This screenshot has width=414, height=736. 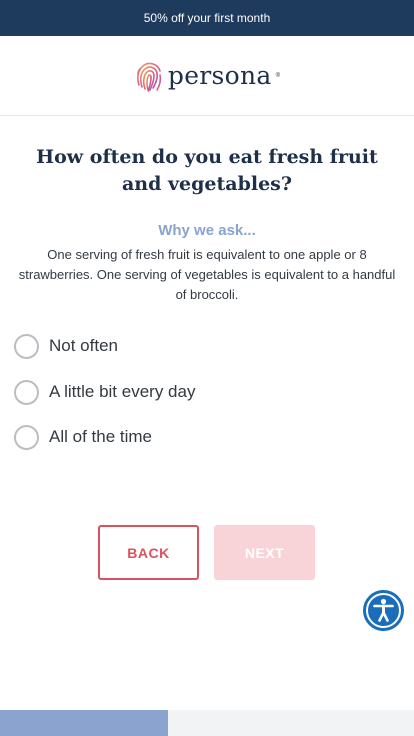 What do you see at coordinates (264, 552) in the screenshot?
I see `next-button: NEXT` at bounding box center [264, 552].